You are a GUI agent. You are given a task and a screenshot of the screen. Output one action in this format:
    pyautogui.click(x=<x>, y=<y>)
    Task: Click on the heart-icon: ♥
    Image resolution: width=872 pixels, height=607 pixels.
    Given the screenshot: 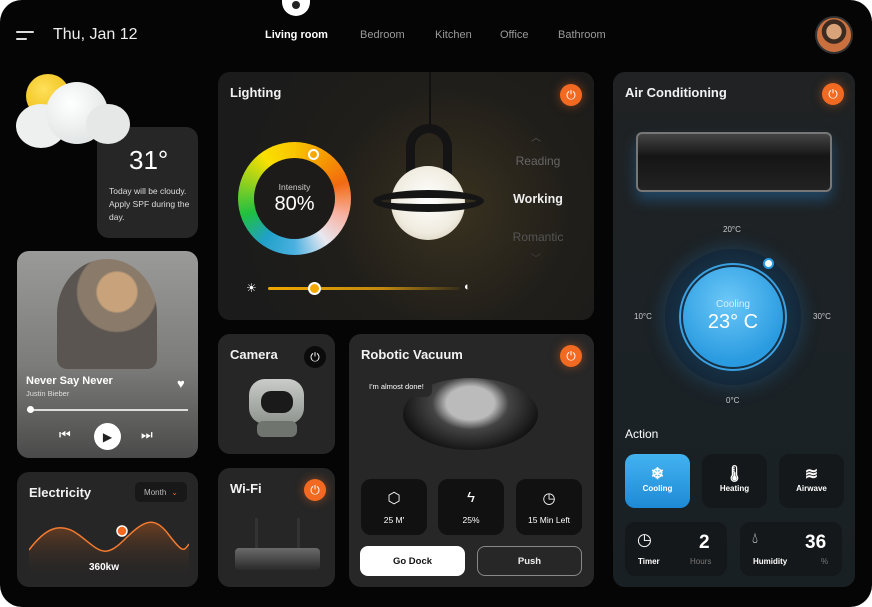 What is the action you would take?
    pyautogui.click(x=181, y=383)
    